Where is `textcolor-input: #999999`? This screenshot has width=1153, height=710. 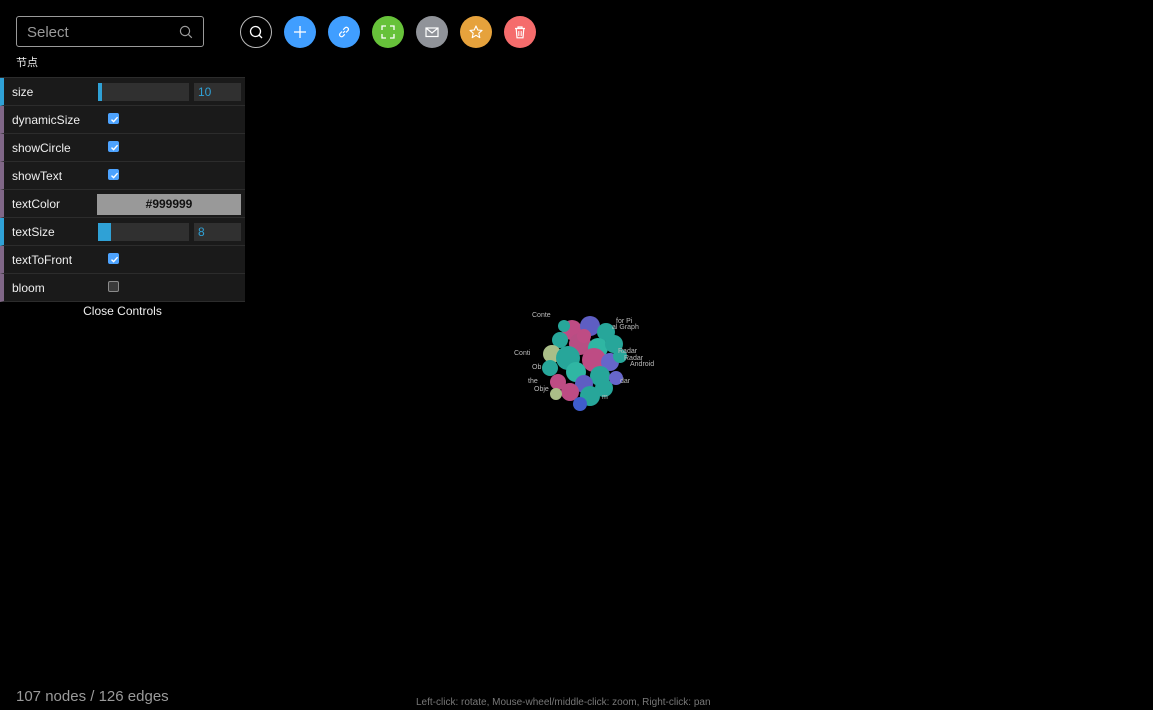
textcolor-input: #999999 is located at coordinates (169, 204).